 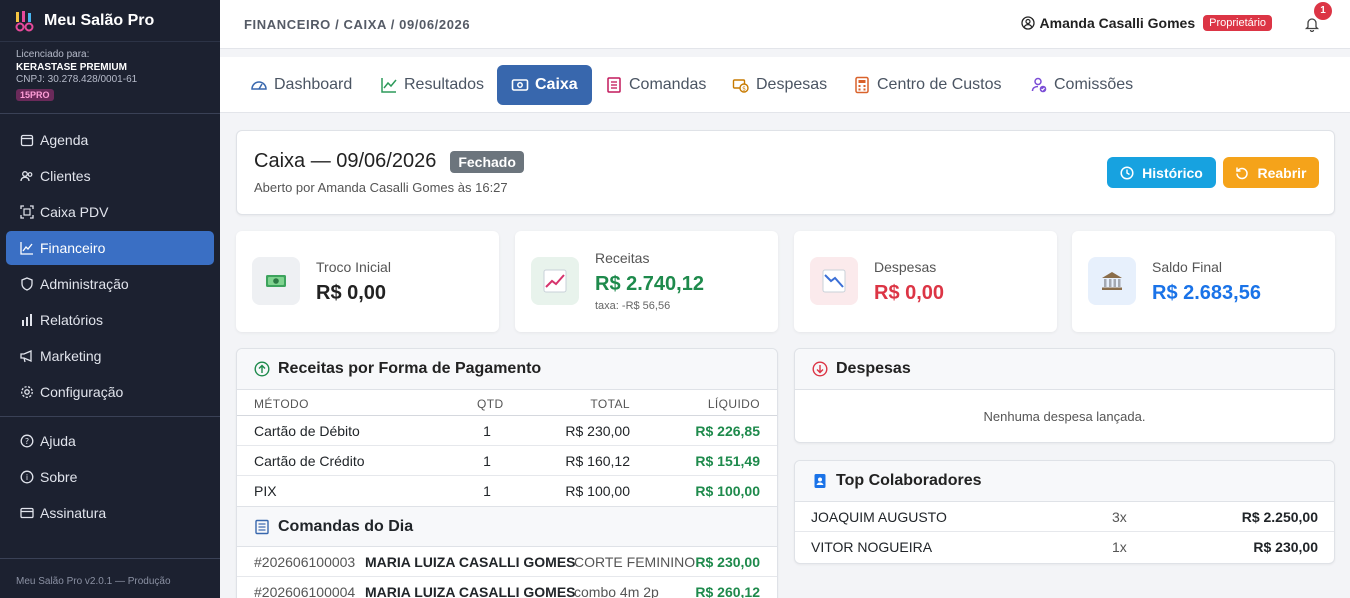 What do you see at coordinates (1279, 517) in the screenshot?
I see `colaborador-valor: R$ 2.250,00` at bounding box center [1279, 517].